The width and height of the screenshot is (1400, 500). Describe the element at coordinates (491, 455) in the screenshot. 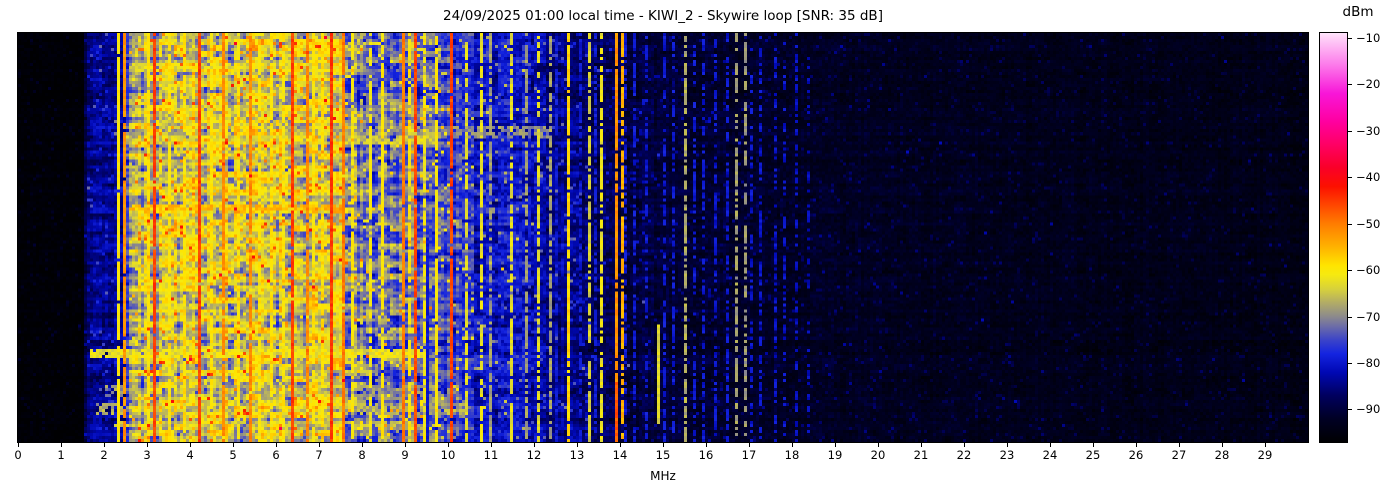

I see `x-tick-label: 11` at that location.